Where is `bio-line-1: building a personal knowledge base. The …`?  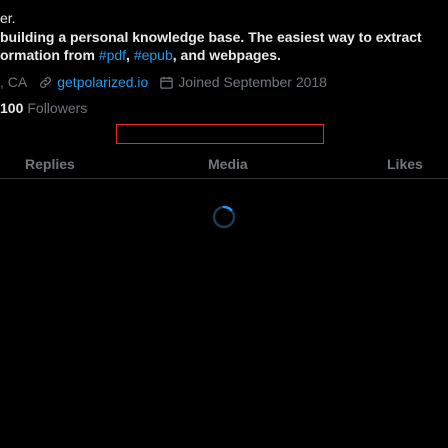 bio-line-1: building a personal knowledge base. The … is located at coordinates (211, 37).